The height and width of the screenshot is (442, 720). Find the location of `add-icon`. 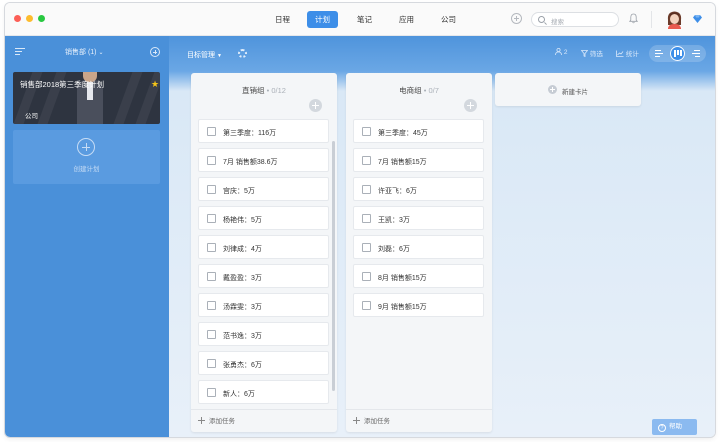

add-icon is located at coordinates (516, 18).